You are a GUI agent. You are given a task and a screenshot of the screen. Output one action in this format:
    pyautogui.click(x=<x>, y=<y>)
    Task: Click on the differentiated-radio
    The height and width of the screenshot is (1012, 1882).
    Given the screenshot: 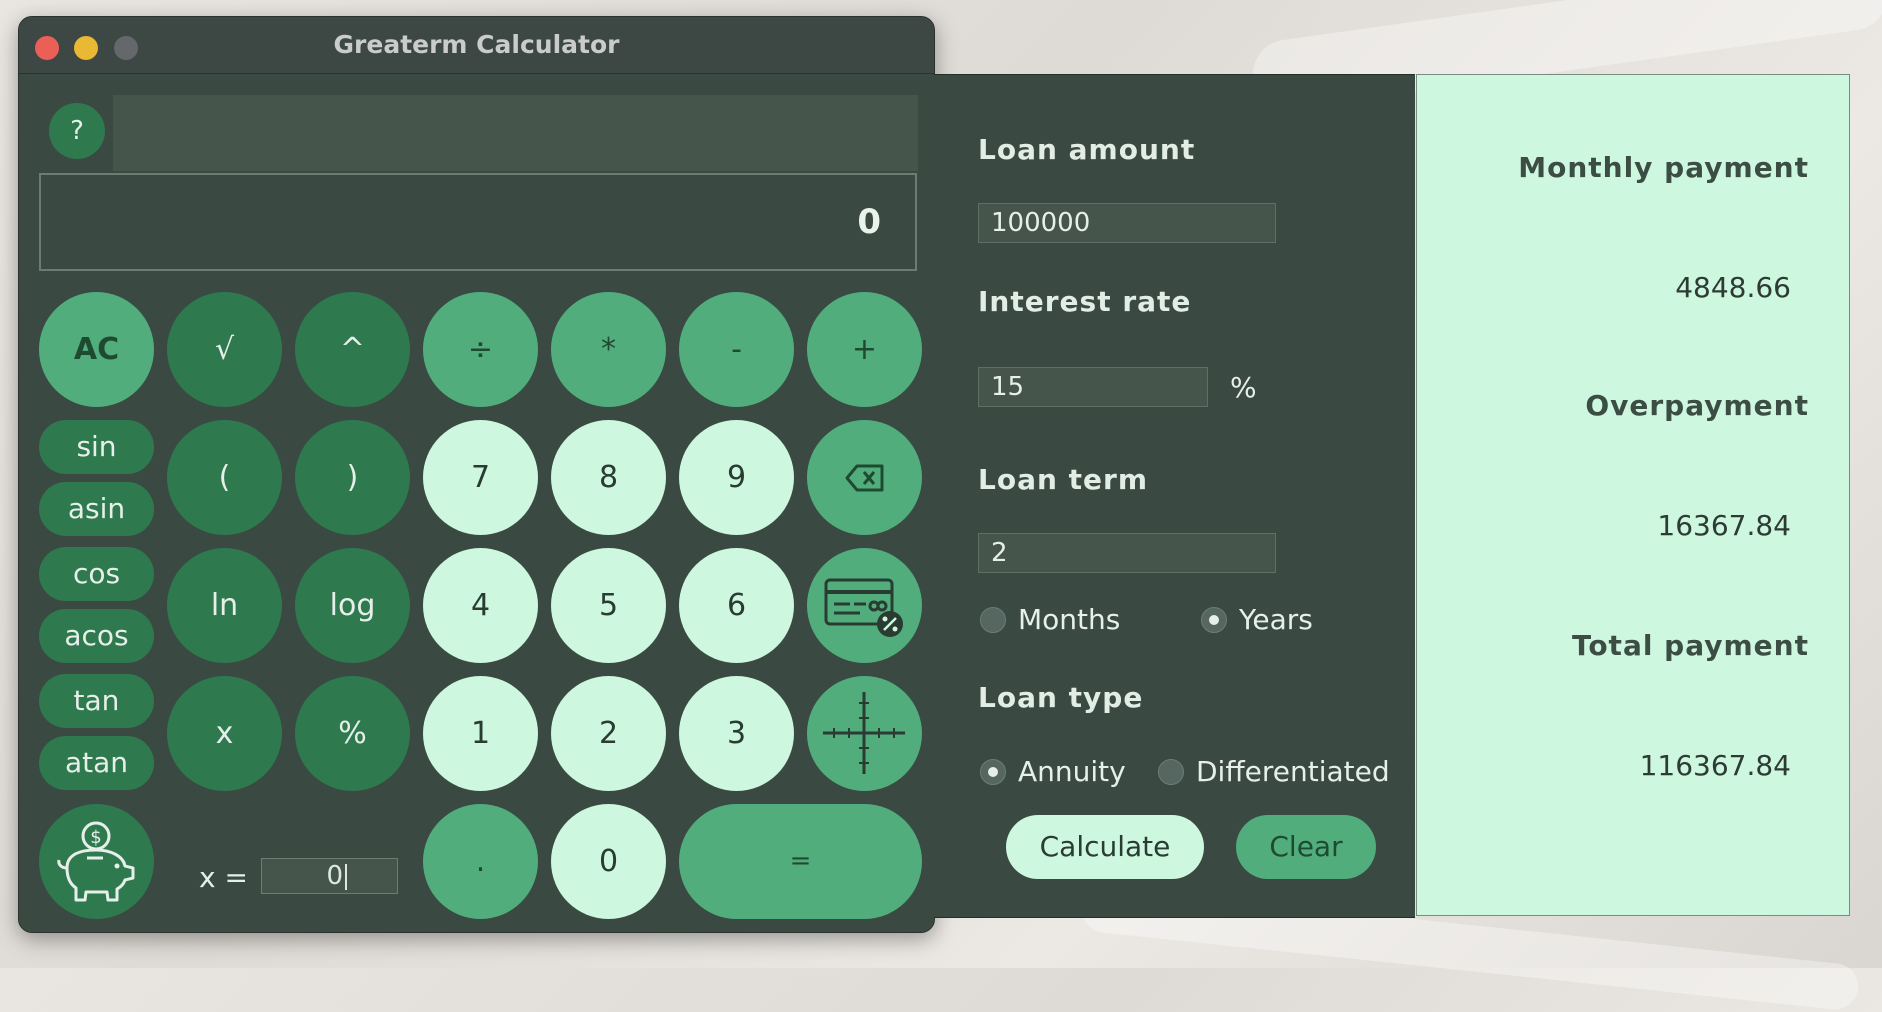 What is the action you would take?
    pyautogui.click(x=1171, y=772)
    